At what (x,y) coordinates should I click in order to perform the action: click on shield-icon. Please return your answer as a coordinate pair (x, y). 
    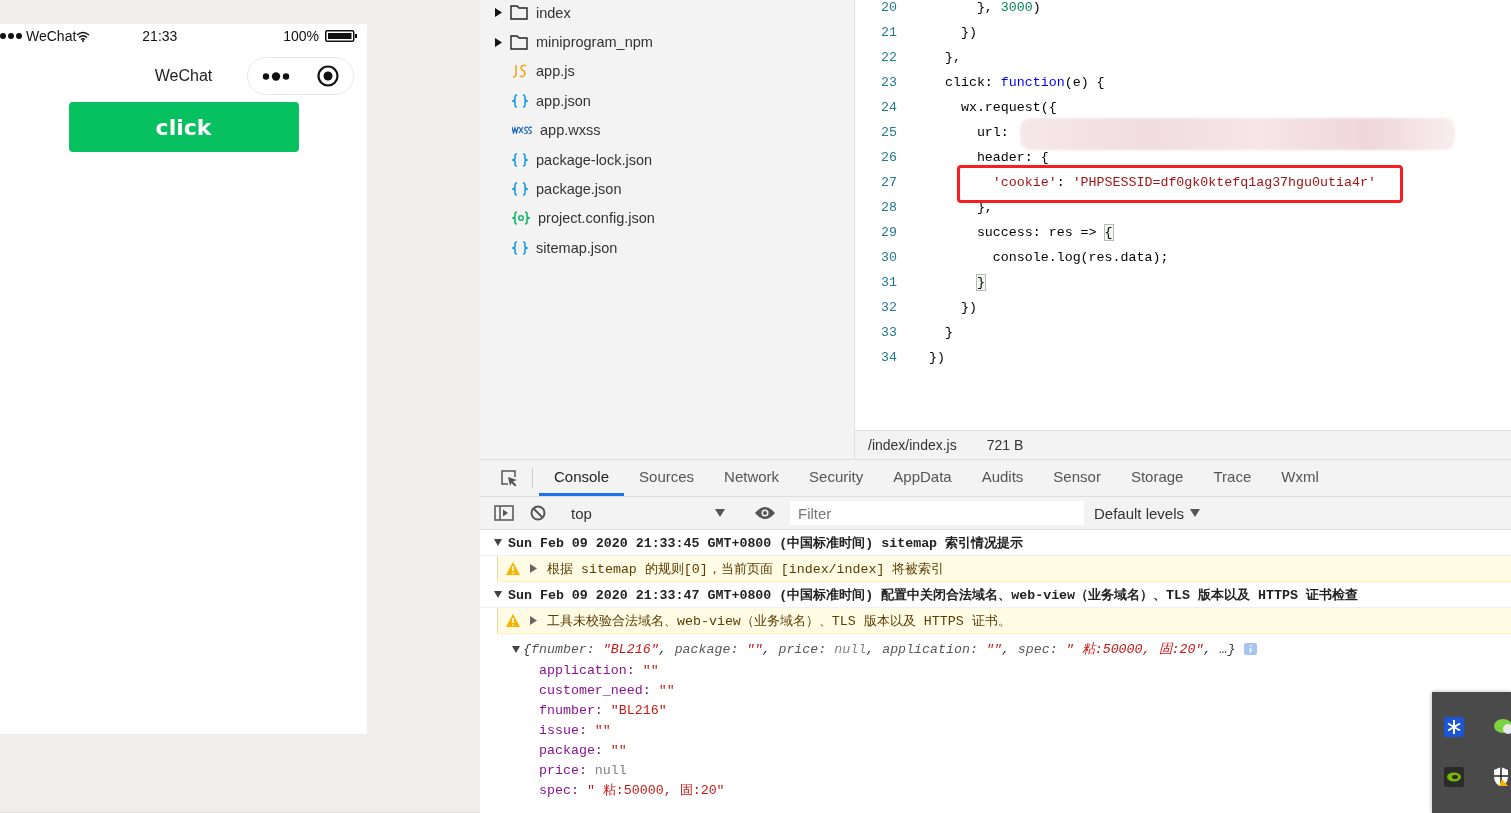
    Looking at the image, I should click on (1501, 777).